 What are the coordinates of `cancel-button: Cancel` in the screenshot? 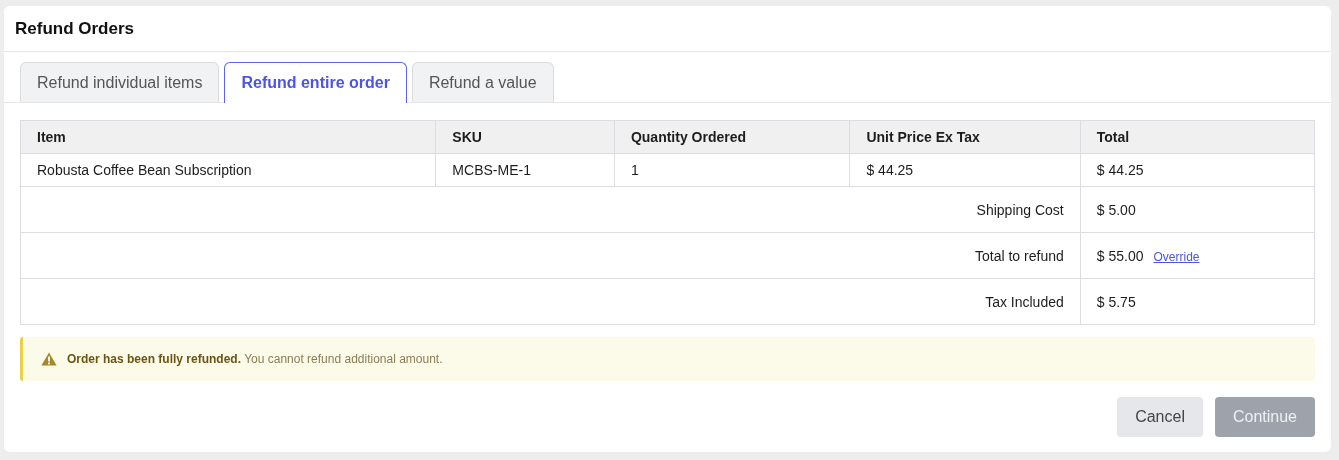 It's located at (1160, 417).